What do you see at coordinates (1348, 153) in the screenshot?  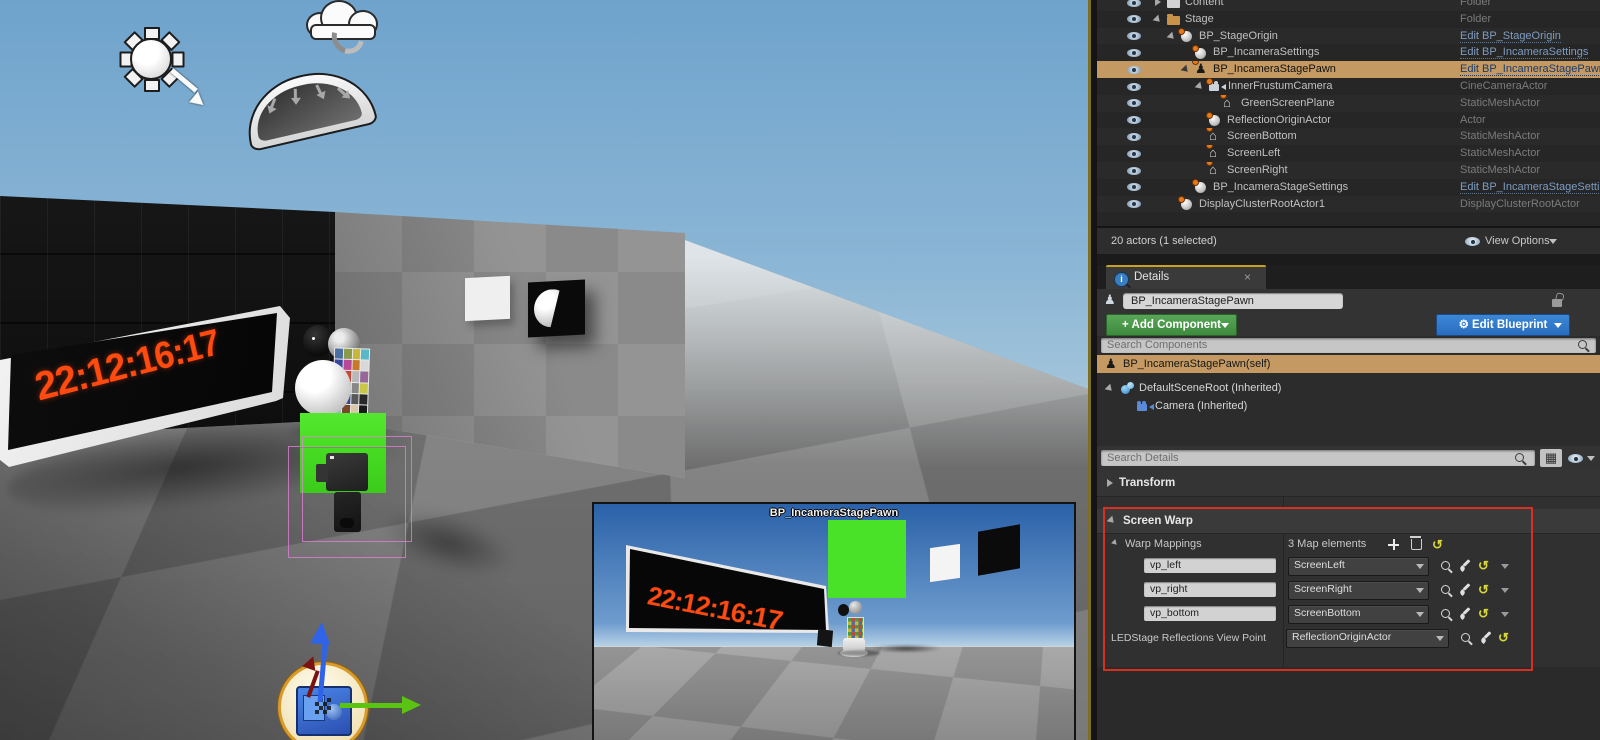 I see `outliner-row: ⌂ ScreenLeft StaticMeshActor` at bounding box center [1348, 153].